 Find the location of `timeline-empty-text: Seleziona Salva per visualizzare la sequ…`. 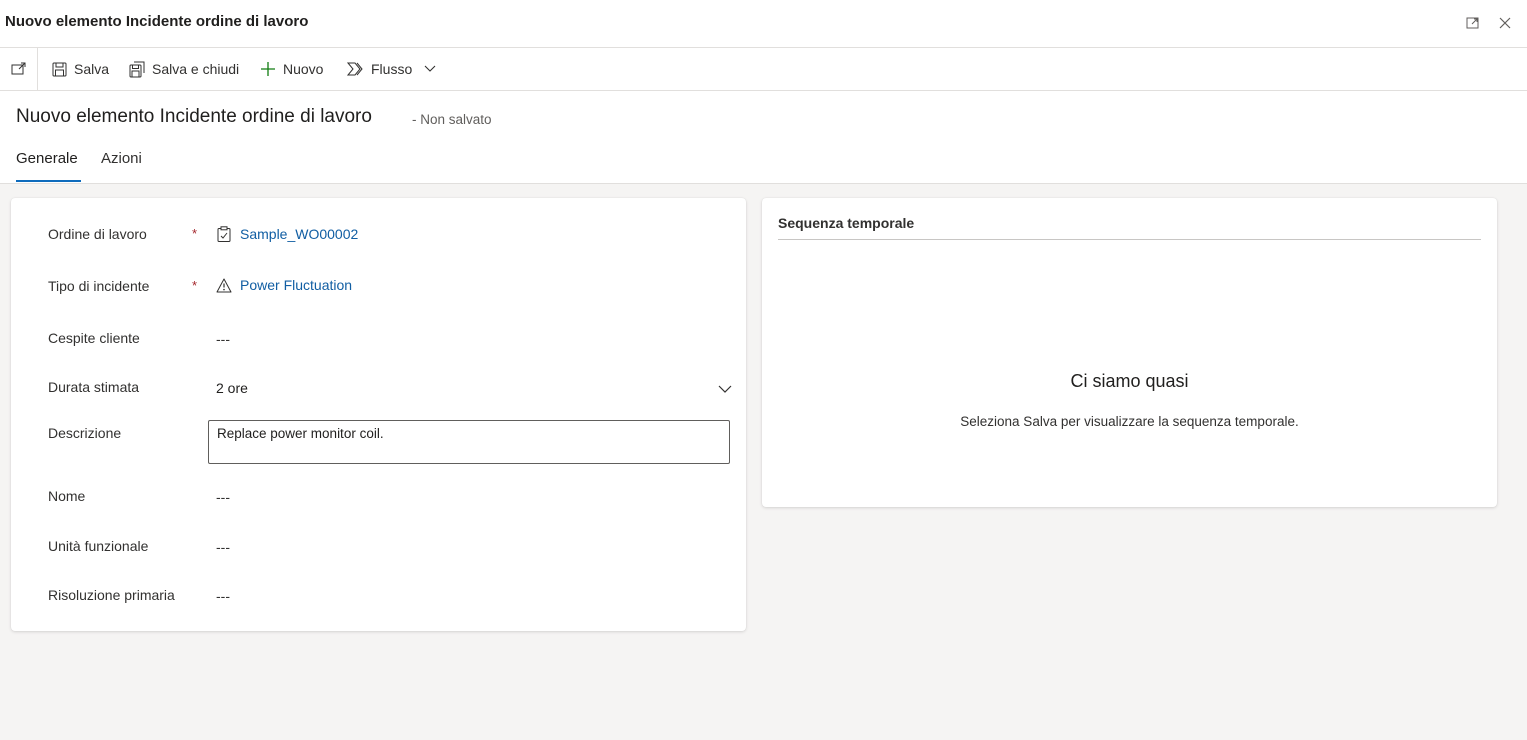

timeline-empty-text: Seleziona Salva per visualizzare la sequ… is located at coordinates (1129, 421).